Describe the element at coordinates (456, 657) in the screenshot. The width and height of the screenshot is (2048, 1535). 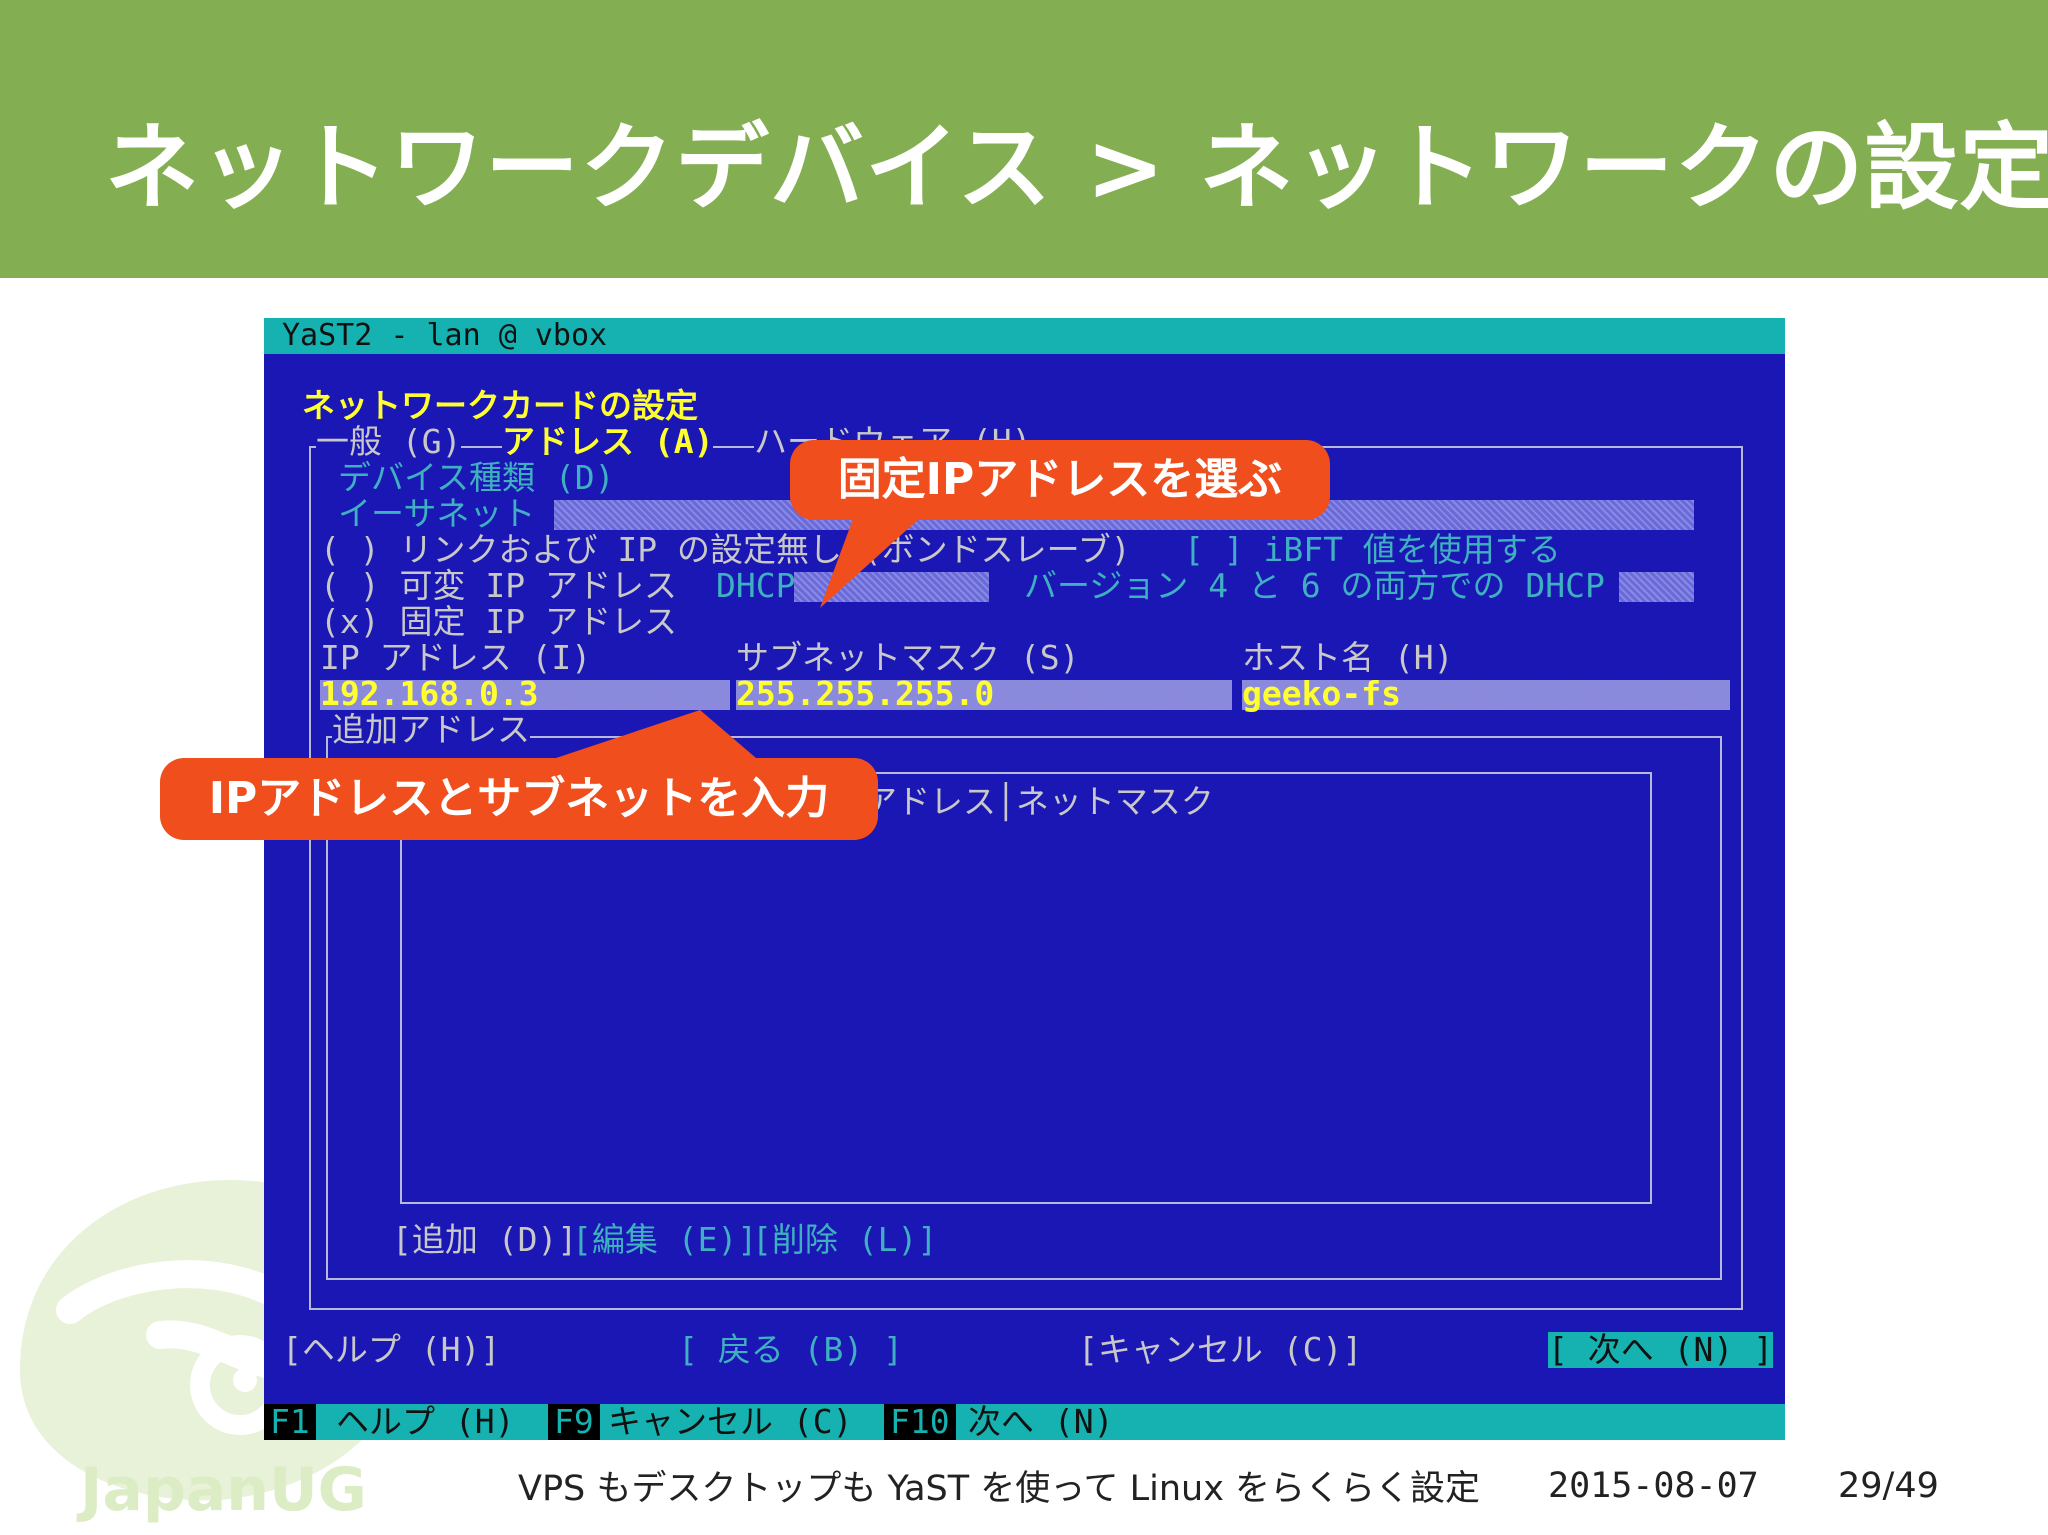
I see `ip-address-label: IP アドレス (I)` at that location.